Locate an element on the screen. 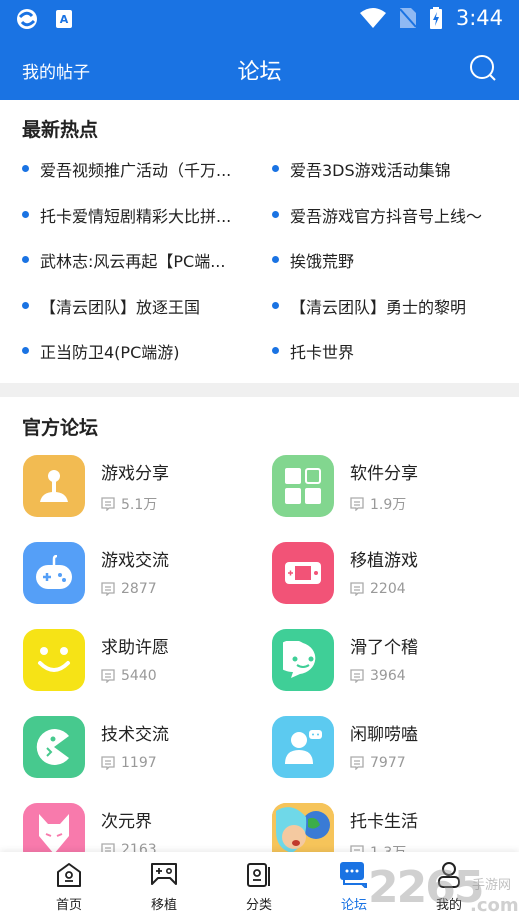 This screenshot has width=519, height=924. clock: 3:44 is located at coordinates (479, 18).